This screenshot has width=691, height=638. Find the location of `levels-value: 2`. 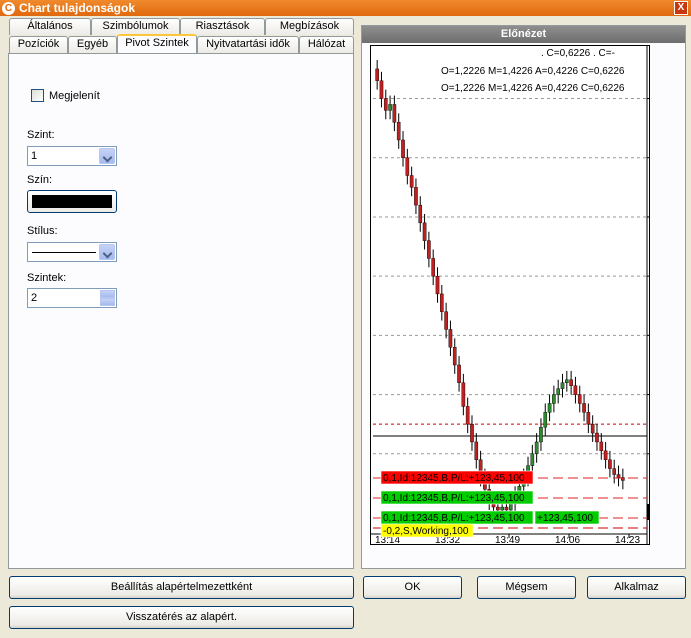

levels-value: 2 is located at coordinates (34, 298).